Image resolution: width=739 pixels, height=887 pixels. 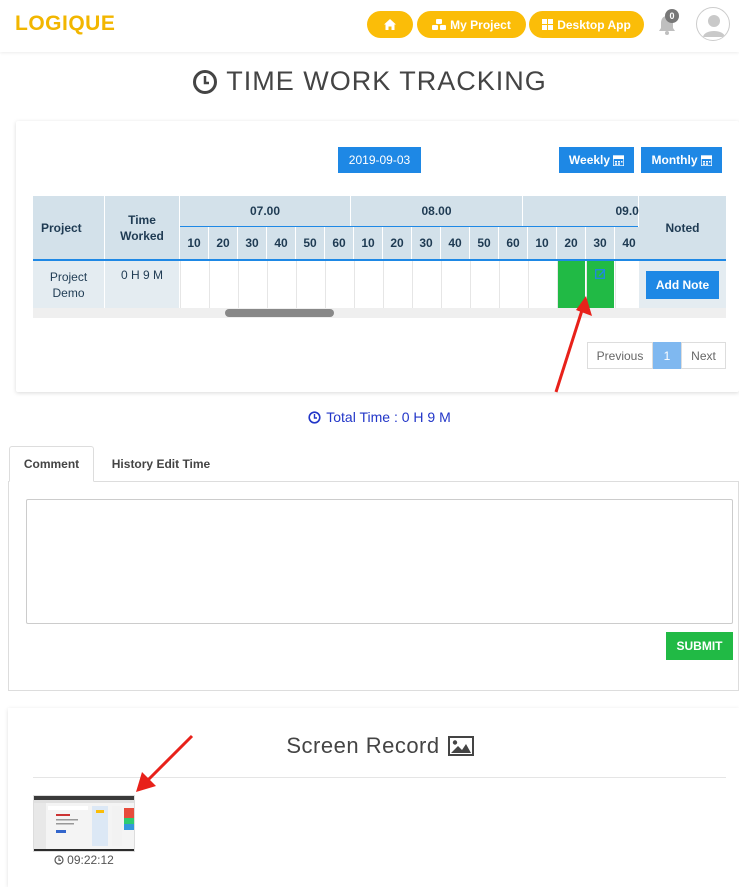 What do you see at coordinates (51, 464) in the screenshot?
I see `tab-comment: Comment` at bounding box center [51, 464].